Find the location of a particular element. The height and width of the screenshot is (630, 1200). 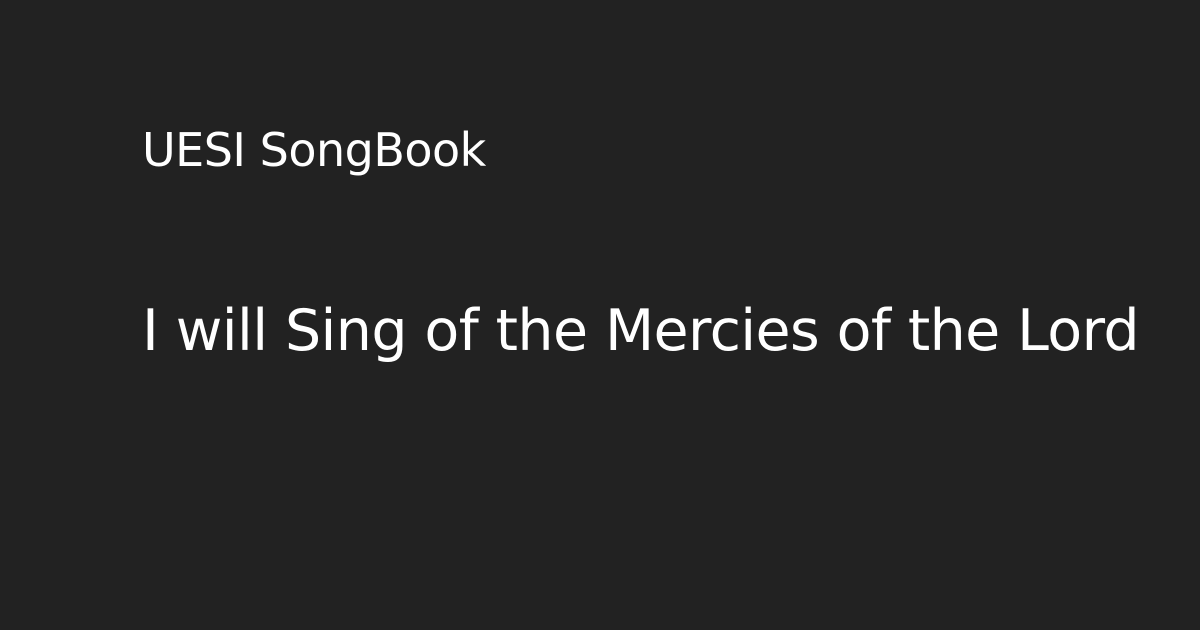

song-title: I will Sing of the Mercies of the Lord is located at coordinates (641, 331).